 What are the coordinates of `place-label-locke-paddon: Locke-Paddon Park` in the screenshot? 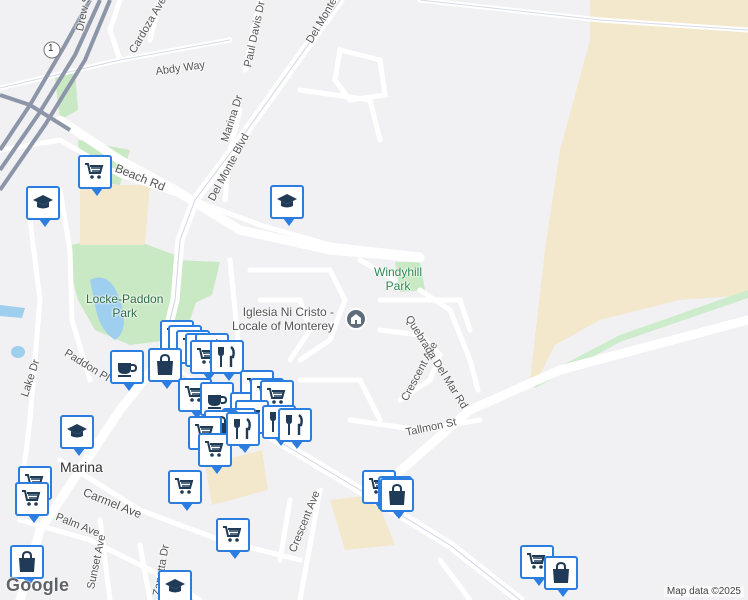 It's located at (124, 306).